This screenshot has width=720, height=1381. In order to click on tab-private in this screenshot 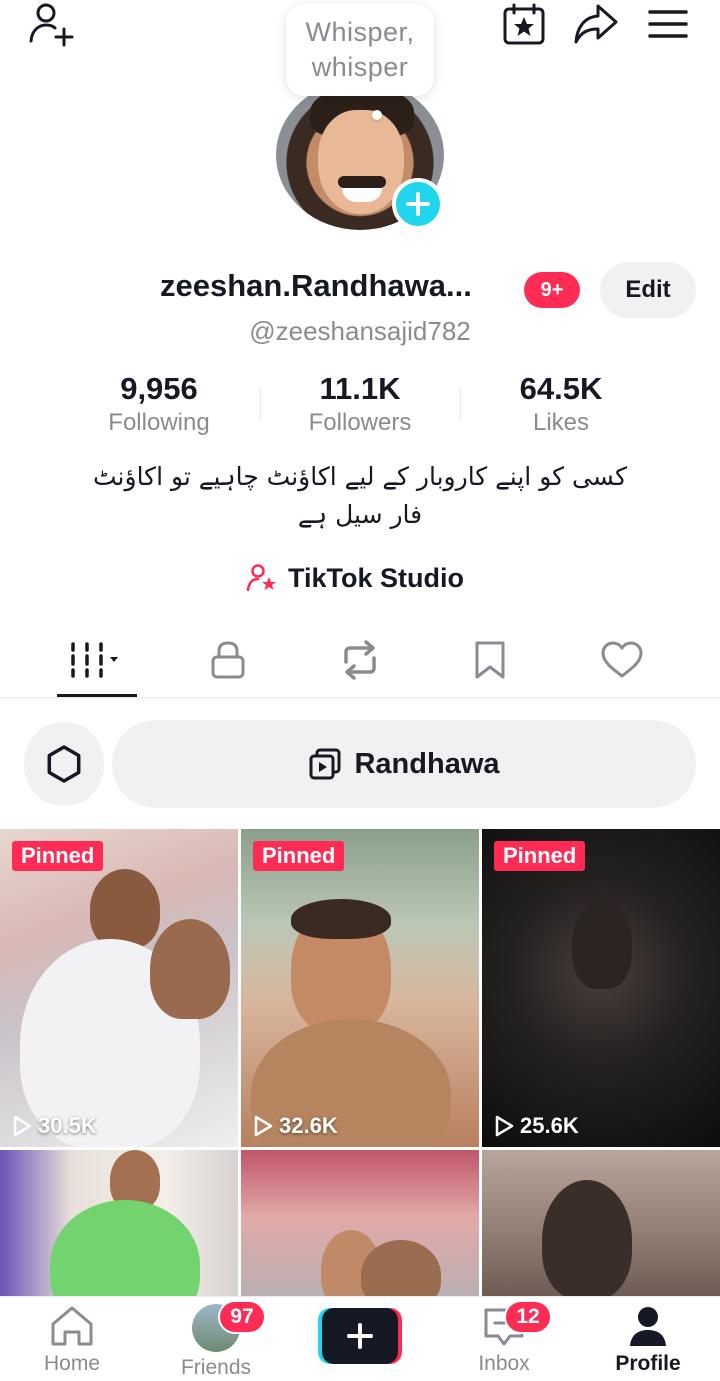, I will do `click(228, 660)`.